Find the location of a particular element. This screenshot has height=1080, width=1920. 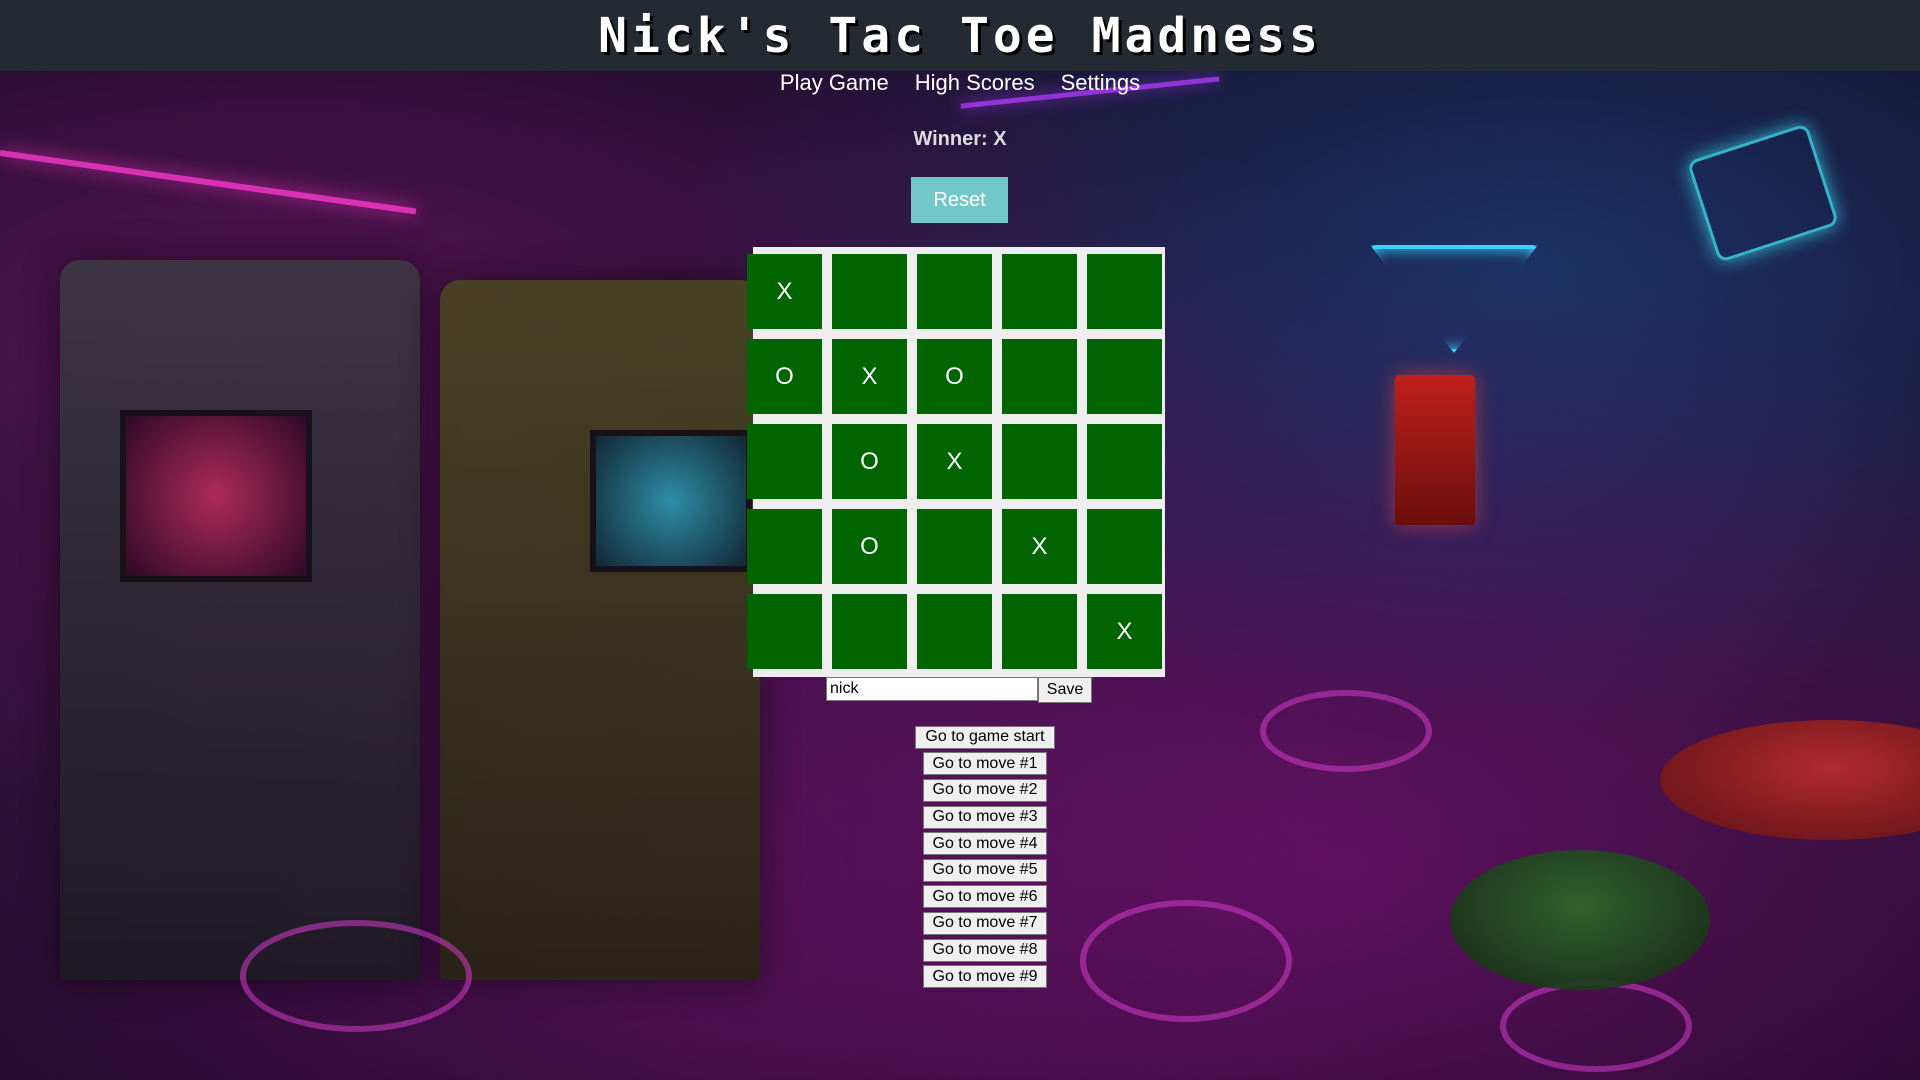

list-item: Go to move #4 is located at coordinates (985, 843).